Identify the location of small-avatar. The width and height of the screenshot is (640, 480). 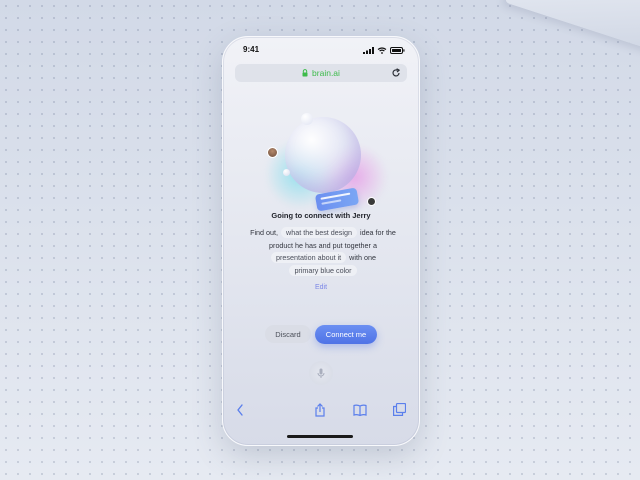
(371, 201).